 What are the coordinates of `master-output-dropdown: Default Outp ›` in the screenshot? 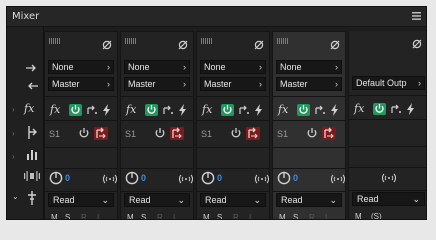 It's located at (388, 83).